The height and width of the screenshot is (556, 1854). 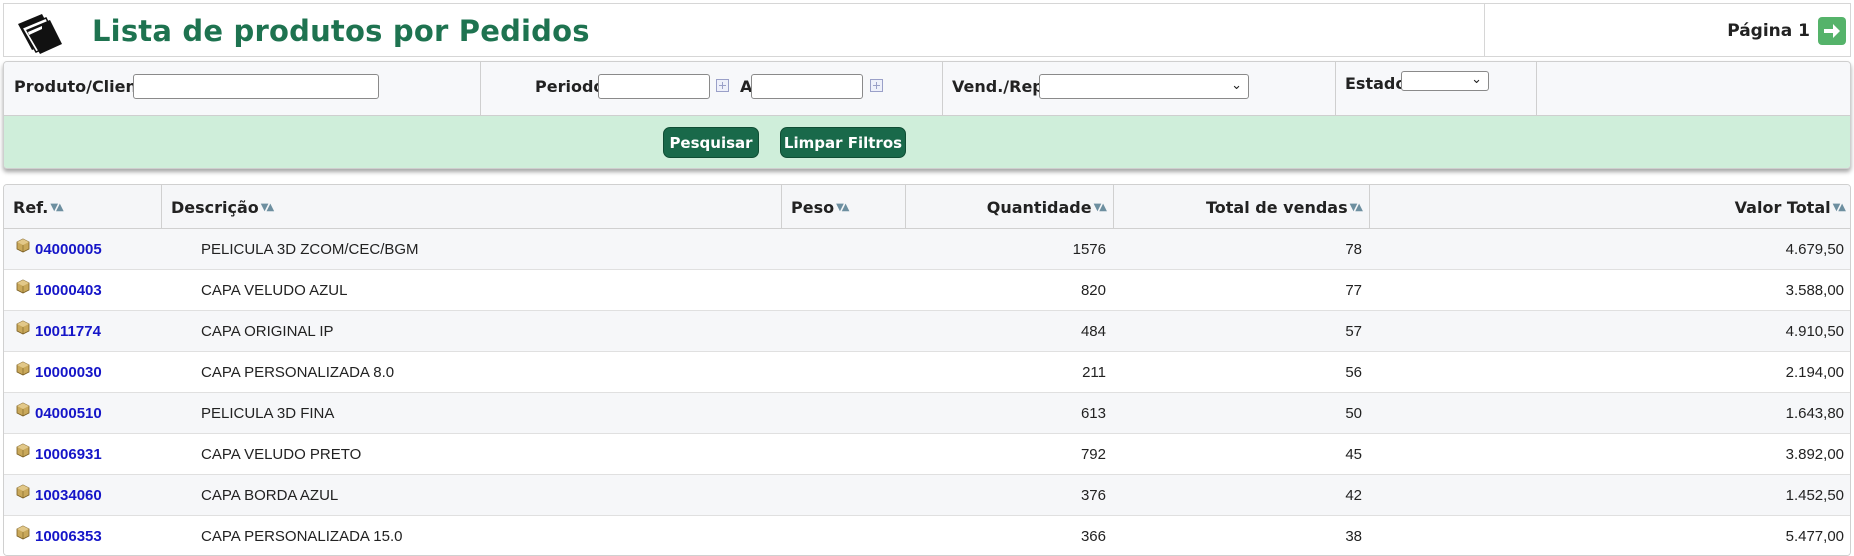 What do you see at coordinates (1353, 372) in the screenshot?
I see `cell-total-vendas: 56` at bounding box center [1353, 372].